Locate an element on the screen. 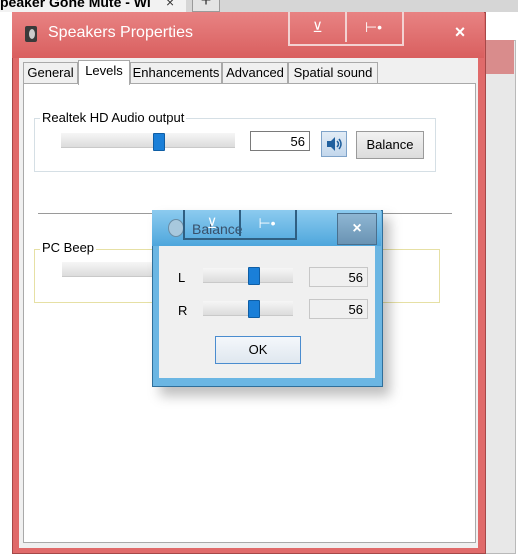 The height and width of the screenshot is (554, 518). close-button: × is located at coordinates (460, 32).